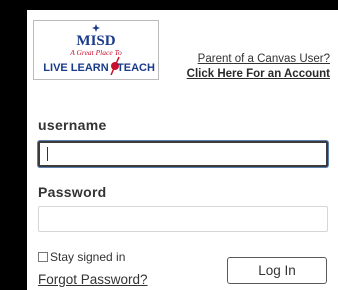  Describe the element at coordinates (47, 154) in the screenshot. I see `text-caret` at that location.